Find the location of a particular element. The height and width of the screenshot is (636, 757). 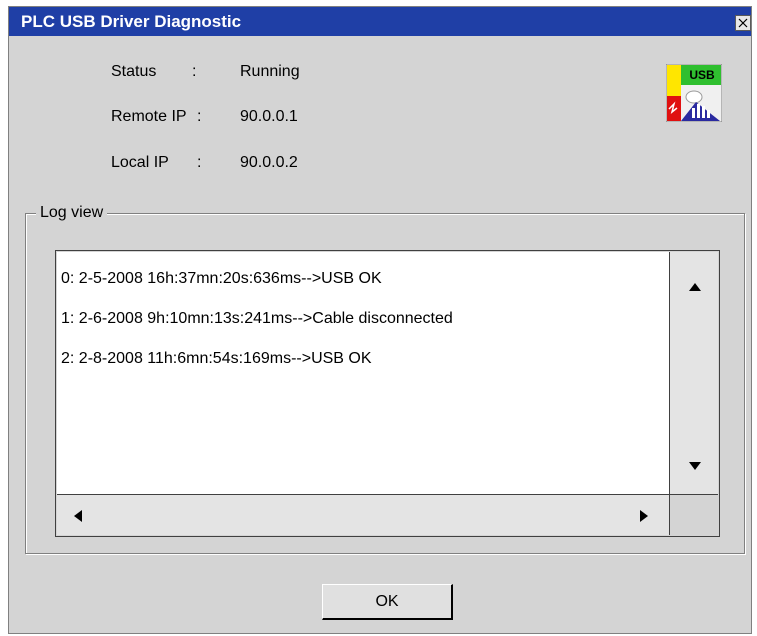

window-title: PLC USB Driver Diagnostic is located at coordinates (131, 21).